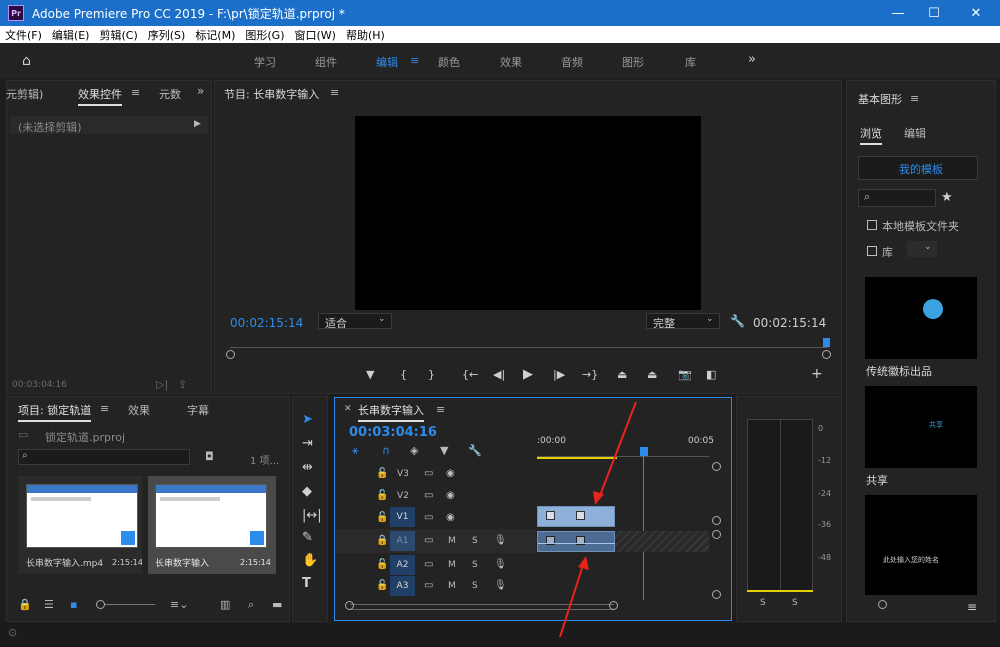 The image size is (1000, 647). Describe the element at coordinates (617, 450) in the screenshot. I see `annotation-arrow-top` at that location.